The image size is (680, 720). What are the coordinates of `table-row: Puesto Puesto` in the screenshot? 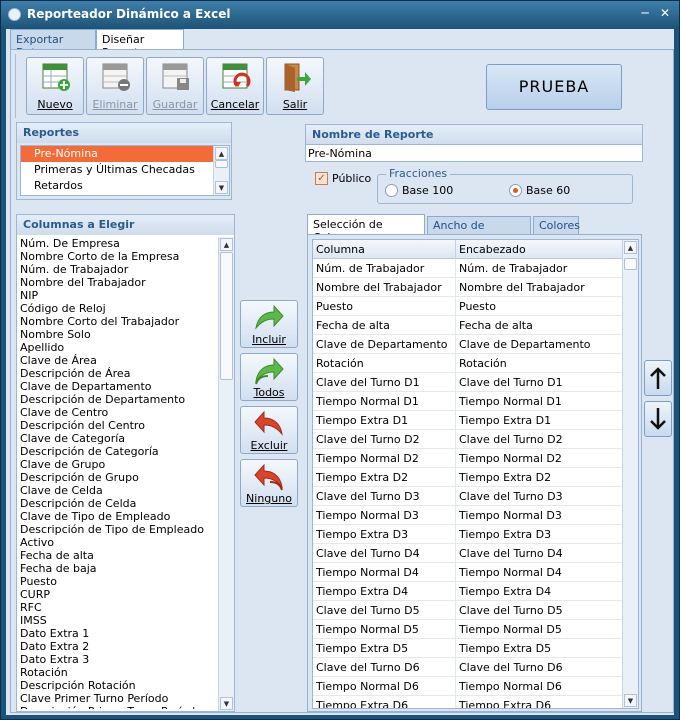 It's located at (468, 306).